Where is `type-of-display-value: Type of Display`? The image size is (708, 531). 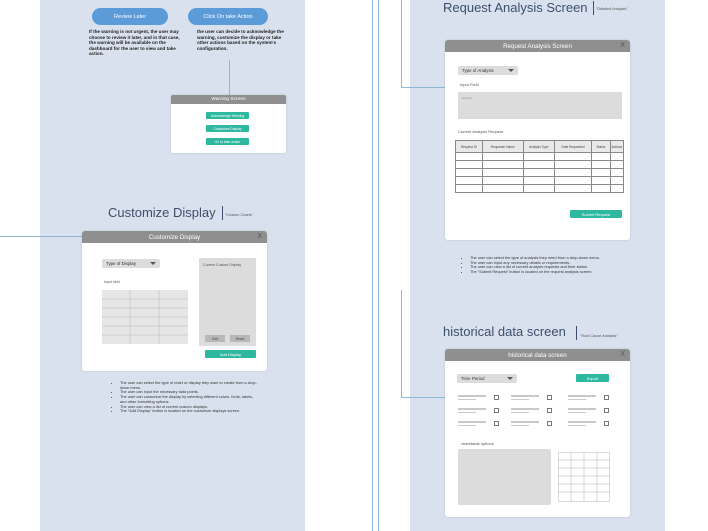 type-of-display-value: Type of Display is located at coordinates (121, 263).